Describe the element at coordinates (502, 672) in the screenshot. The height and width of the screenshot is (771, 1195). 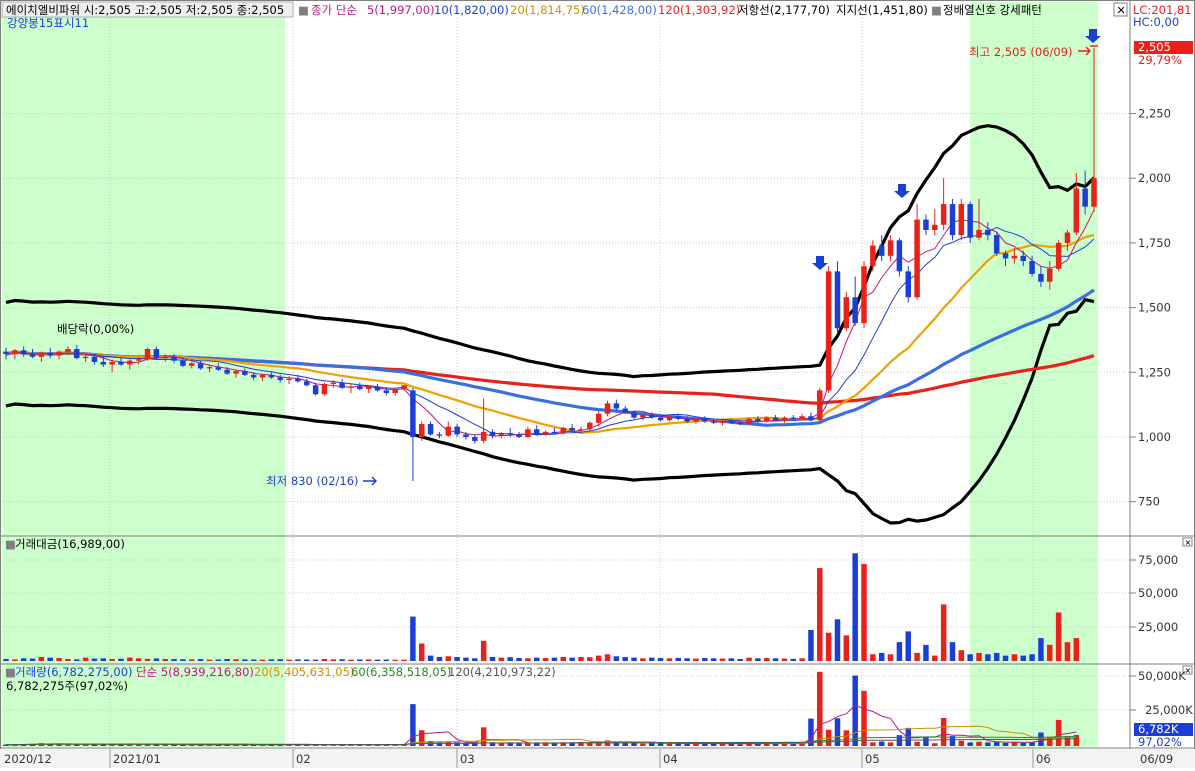
I see `volume-ma120-label: 120(4,210,973,22)` at that location.